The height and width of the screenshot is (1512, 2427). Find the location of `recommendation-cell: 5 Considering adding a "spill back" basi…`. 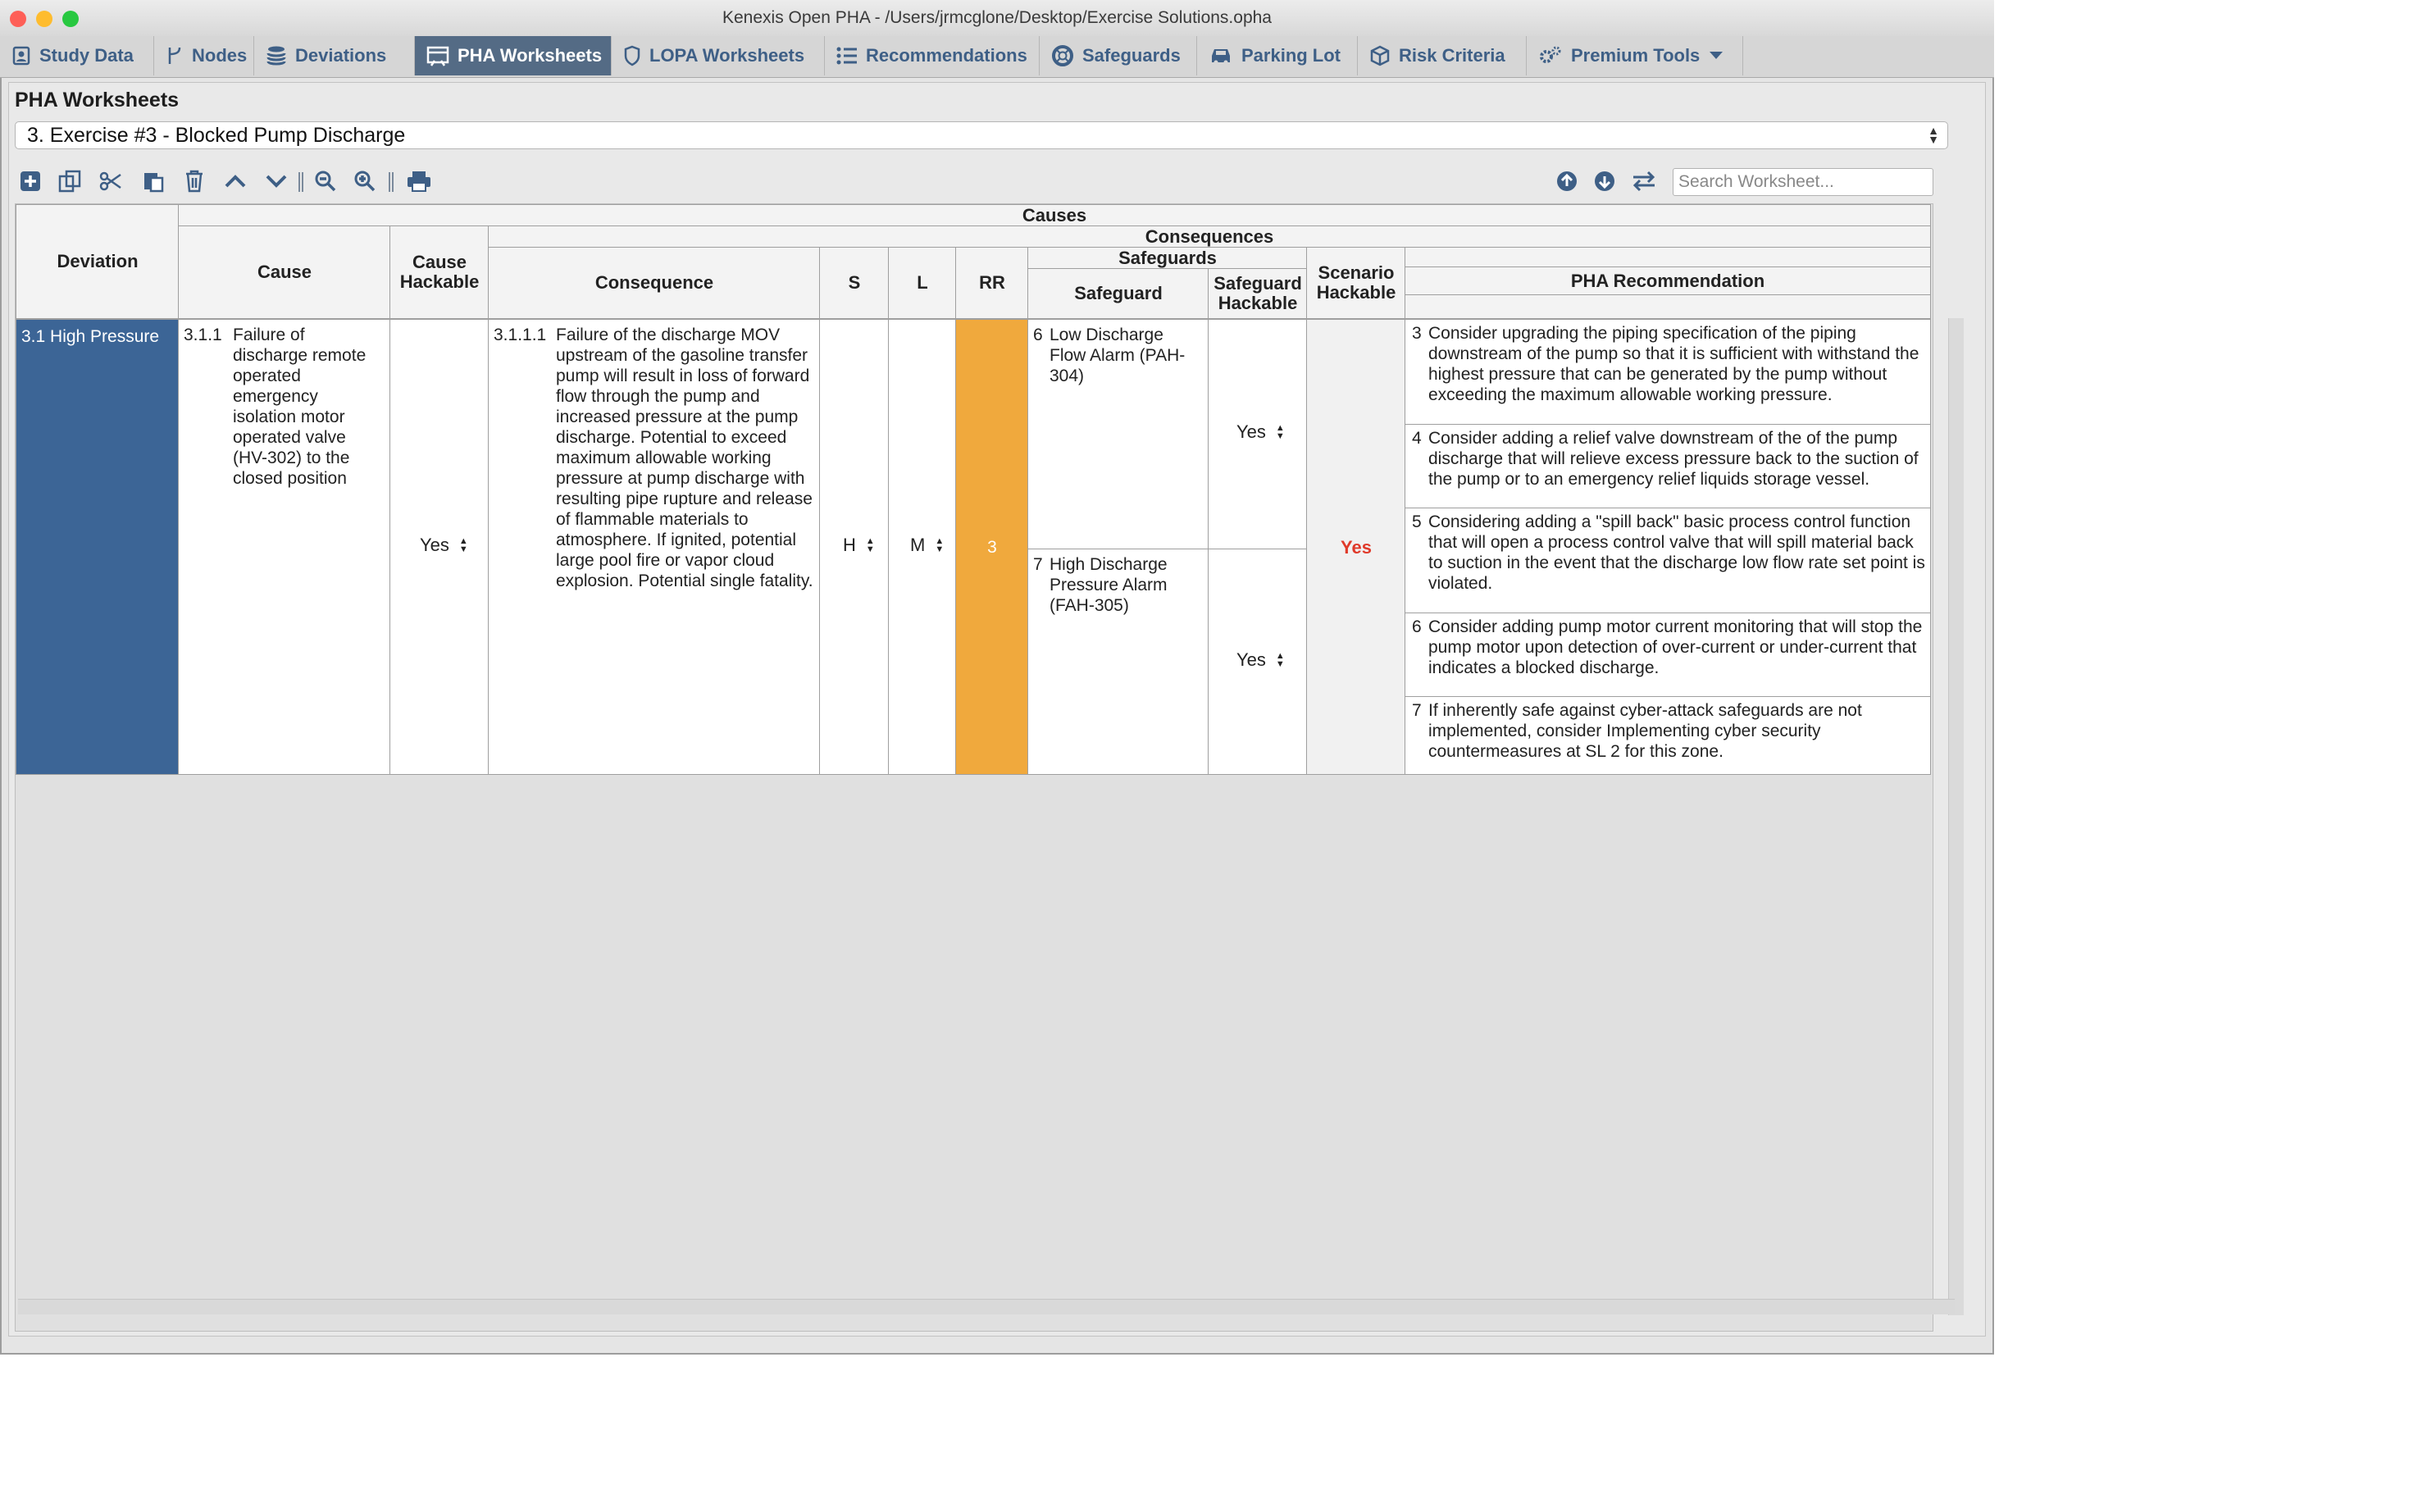

recommendation-cell: 5 Considering adding a "spill back" basi… is located at coordinates (1668, 561).